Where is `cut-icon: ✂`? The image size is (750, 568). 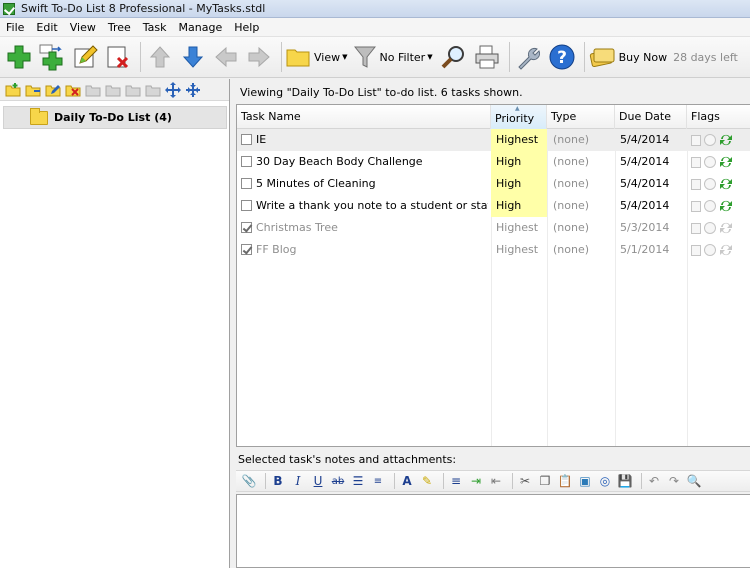 cut-icon: ✂ is located at coordinates (525, 481).